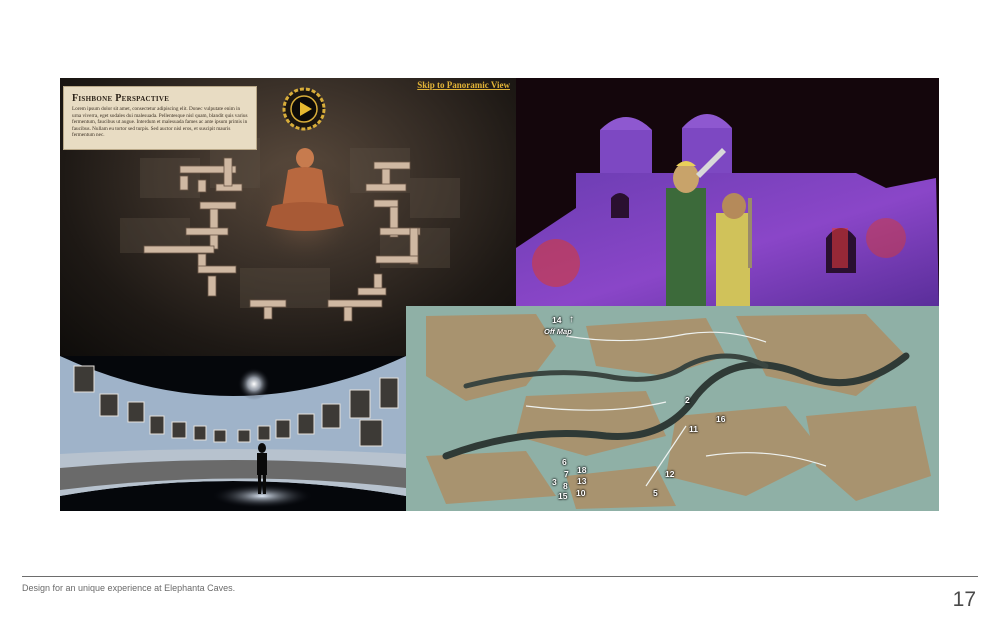 The image size is (1000, 625). I want to click on map-label: 12, so click(669, 474).